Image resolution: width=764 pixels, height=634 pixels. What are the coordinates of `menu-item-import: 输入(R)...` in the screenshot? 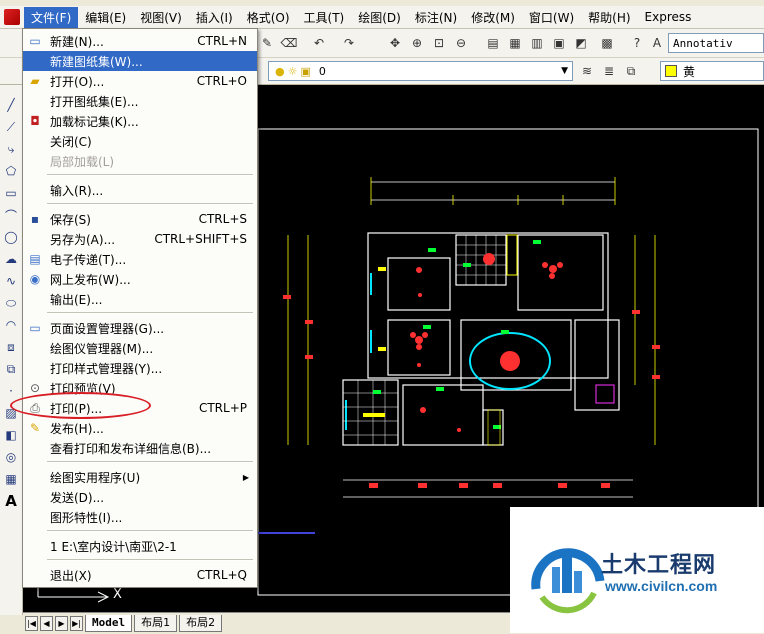 It's located at (140, 190).